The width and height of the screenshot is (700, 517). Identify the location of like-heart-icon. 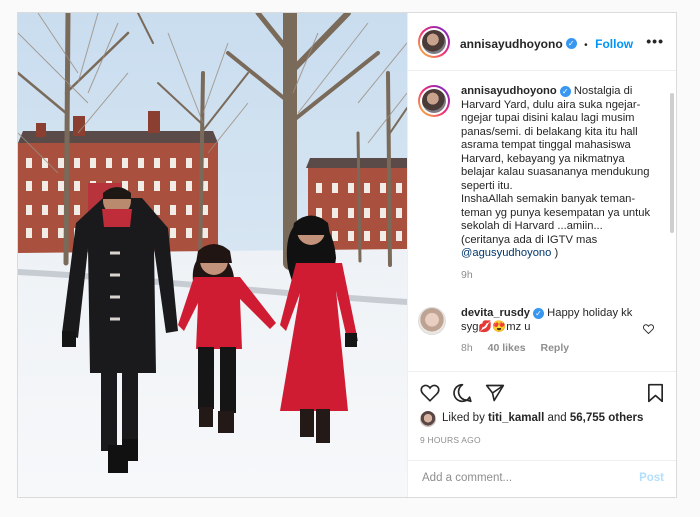
(430, 393).